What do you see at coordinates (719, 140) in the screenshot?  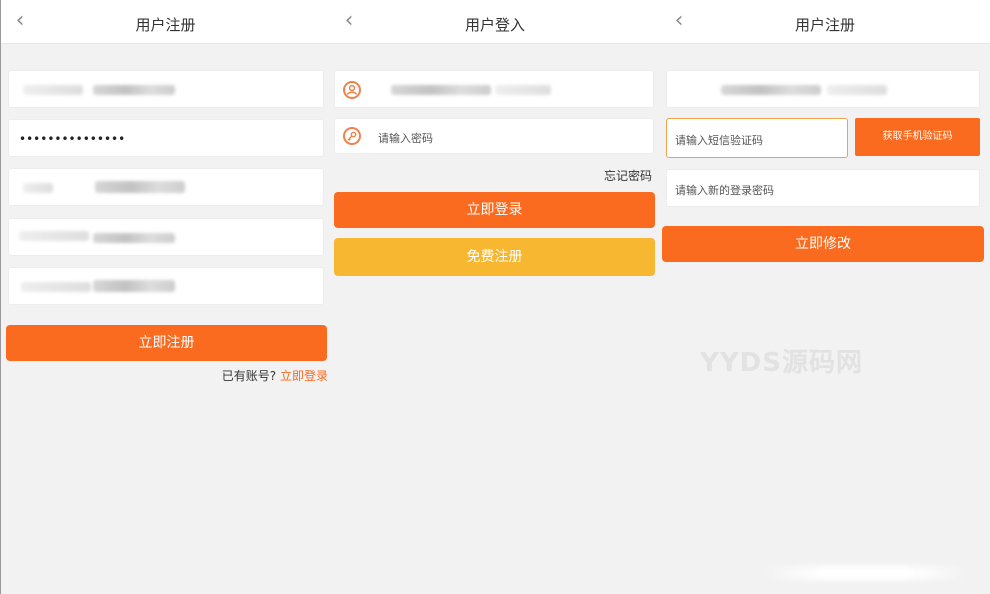 I see `sms-code-placeholder: 请输入短信验证码` at bounding box center [719, 140].